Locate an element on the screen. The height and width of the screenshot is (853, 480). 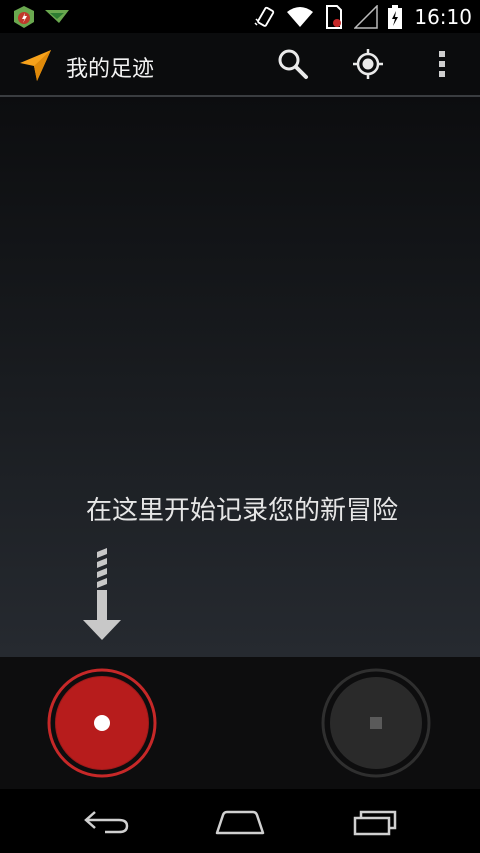
stop-button is located at coordinates (376, 723).